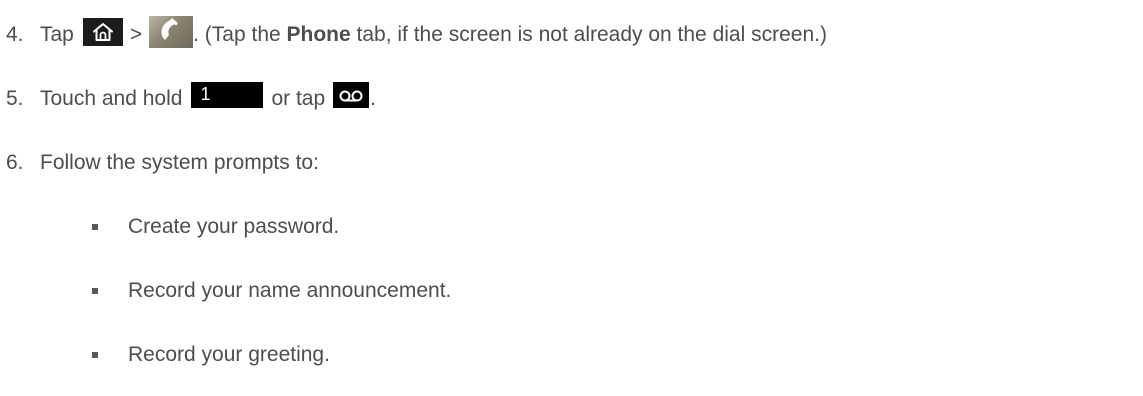 This screenshot has width=1143, height=396. I want to click on step-number: 4., so click(15, 34).